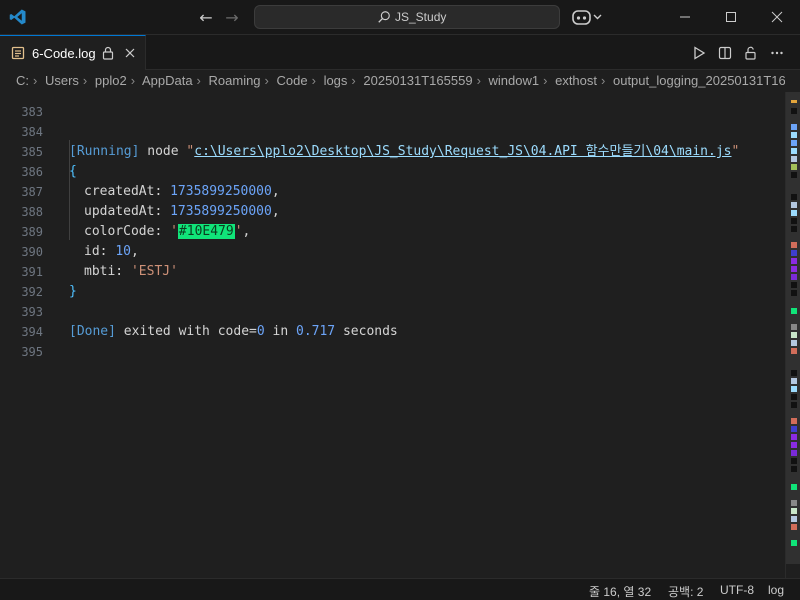 This screenshot has width=800, height=600. What do you see at coordinates (699, 52) in the screenshot?
I see `run-icon` at bounding box center [699, 52].